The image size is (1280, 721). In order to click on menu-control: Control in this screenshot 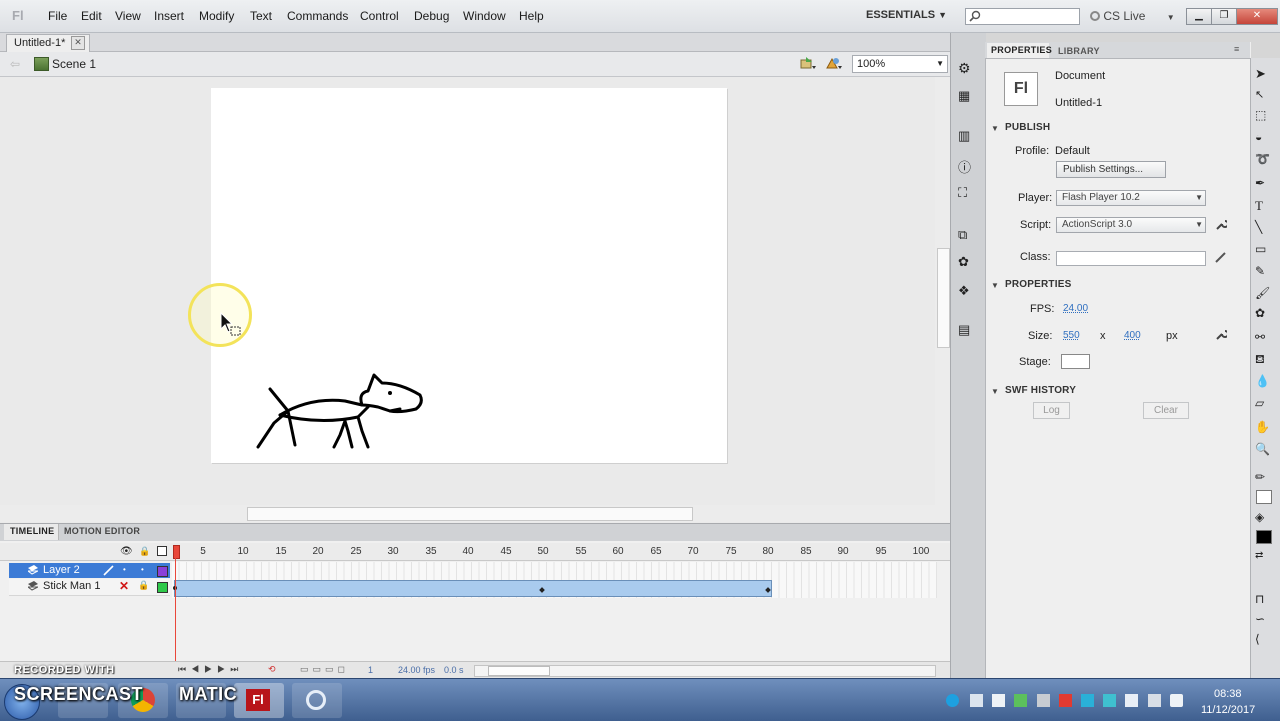, I will do `click(379, 16)`.